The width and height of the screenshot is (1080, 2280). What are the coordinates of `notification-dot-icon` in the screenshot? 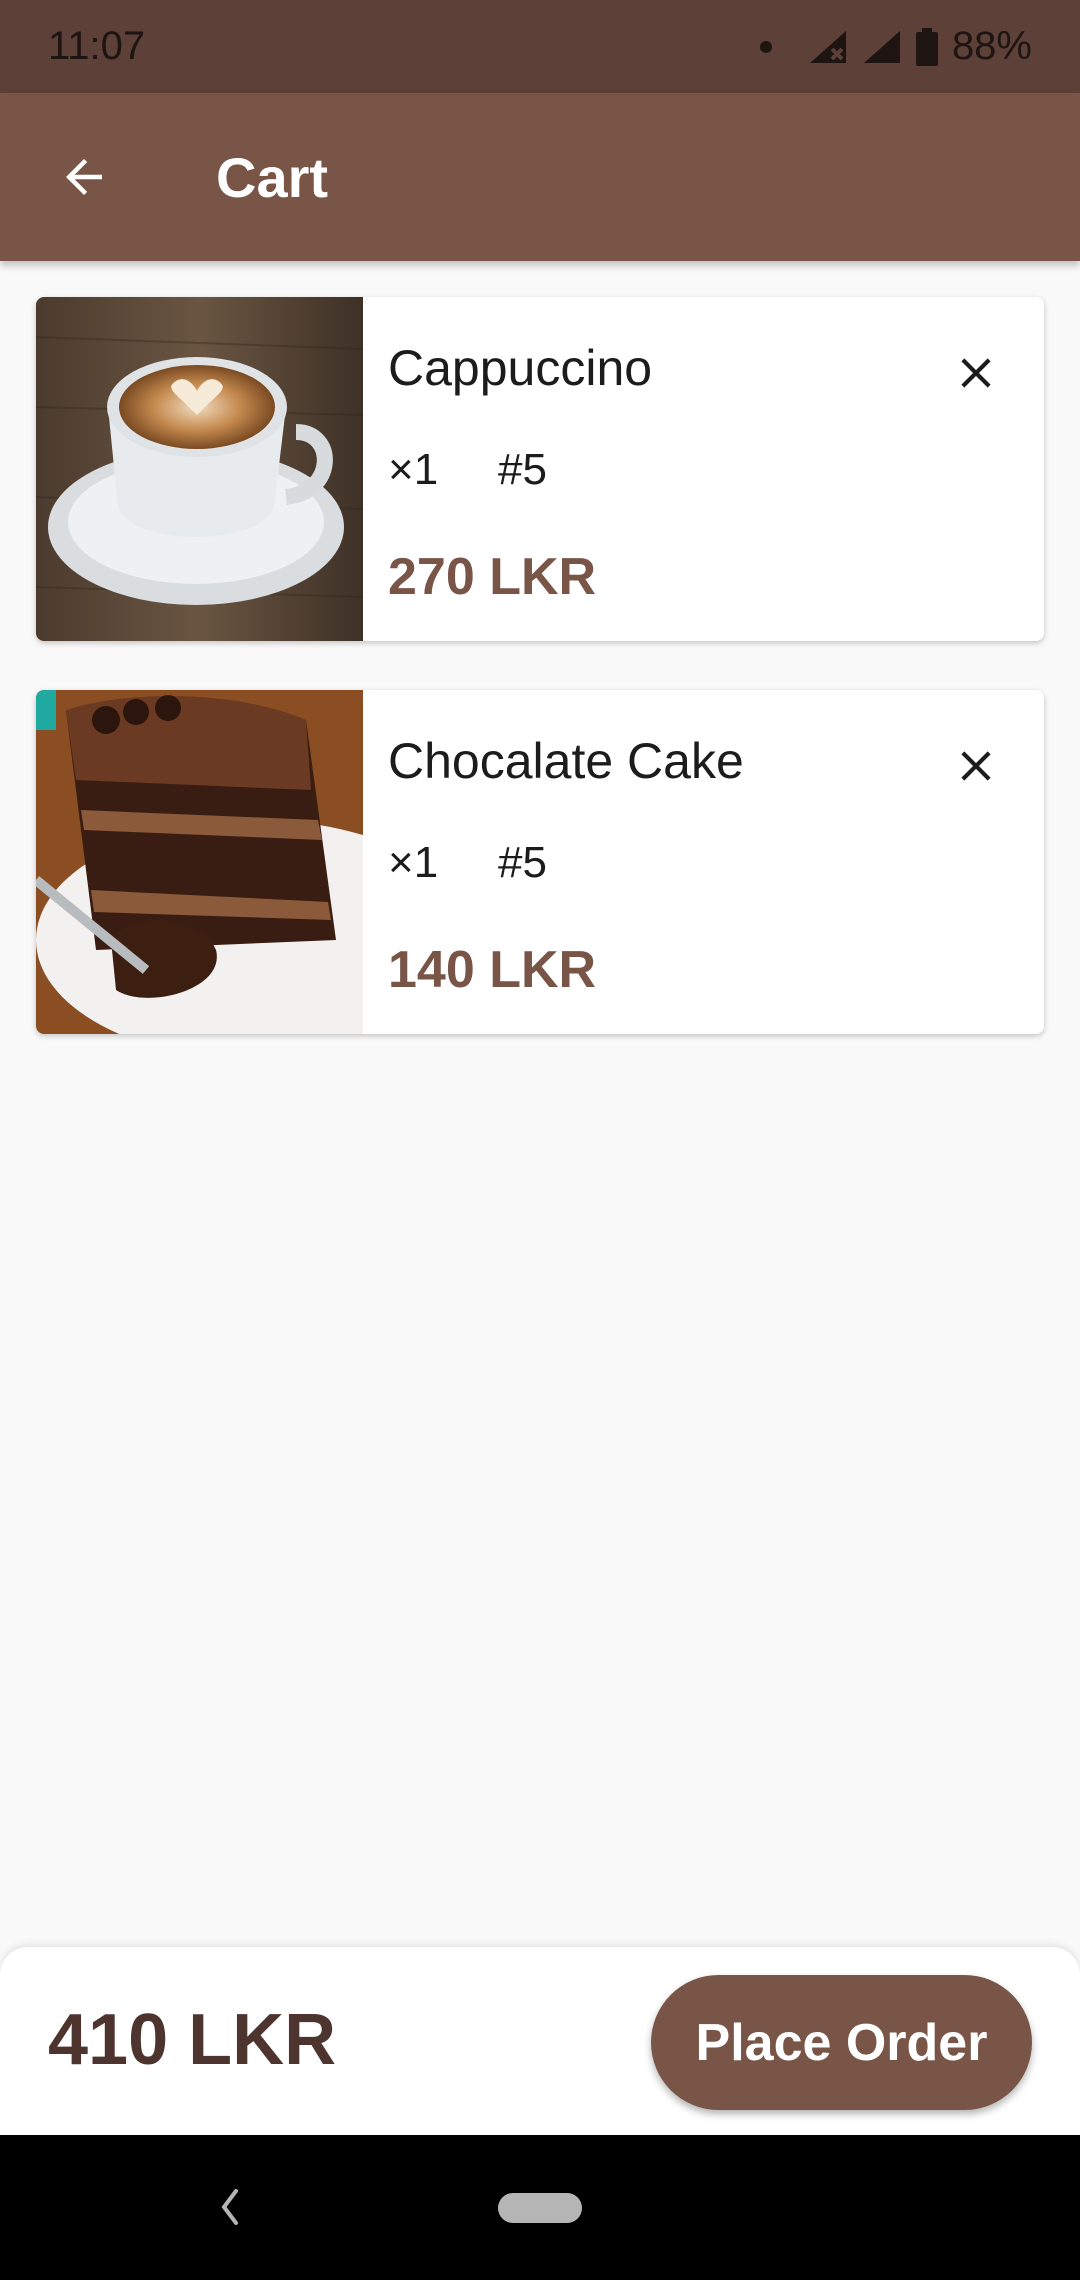 It's located at (765, 46).